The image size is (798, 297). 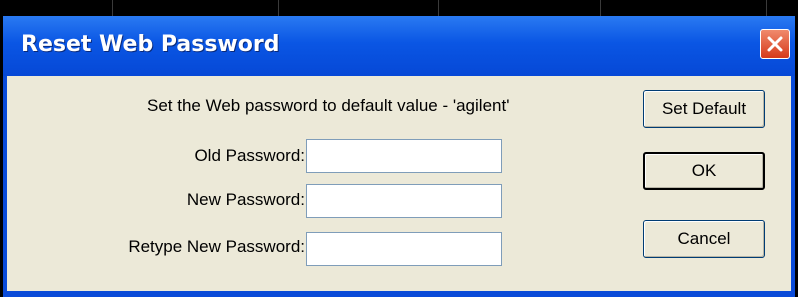 What do you see at coordinates (704, 109) in the screenshot?
I see `set-default-button: Set Default` at bounding box center [704, 109].